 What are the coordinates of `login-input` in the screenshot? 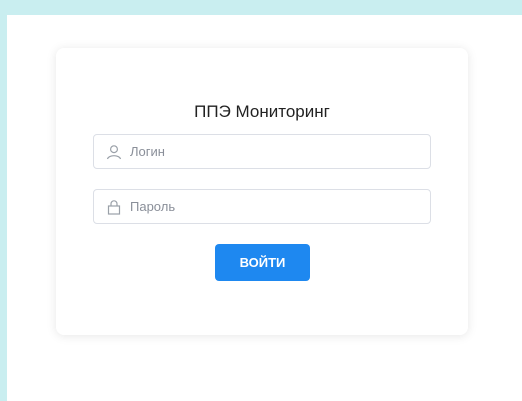 It's located at (270, 151).